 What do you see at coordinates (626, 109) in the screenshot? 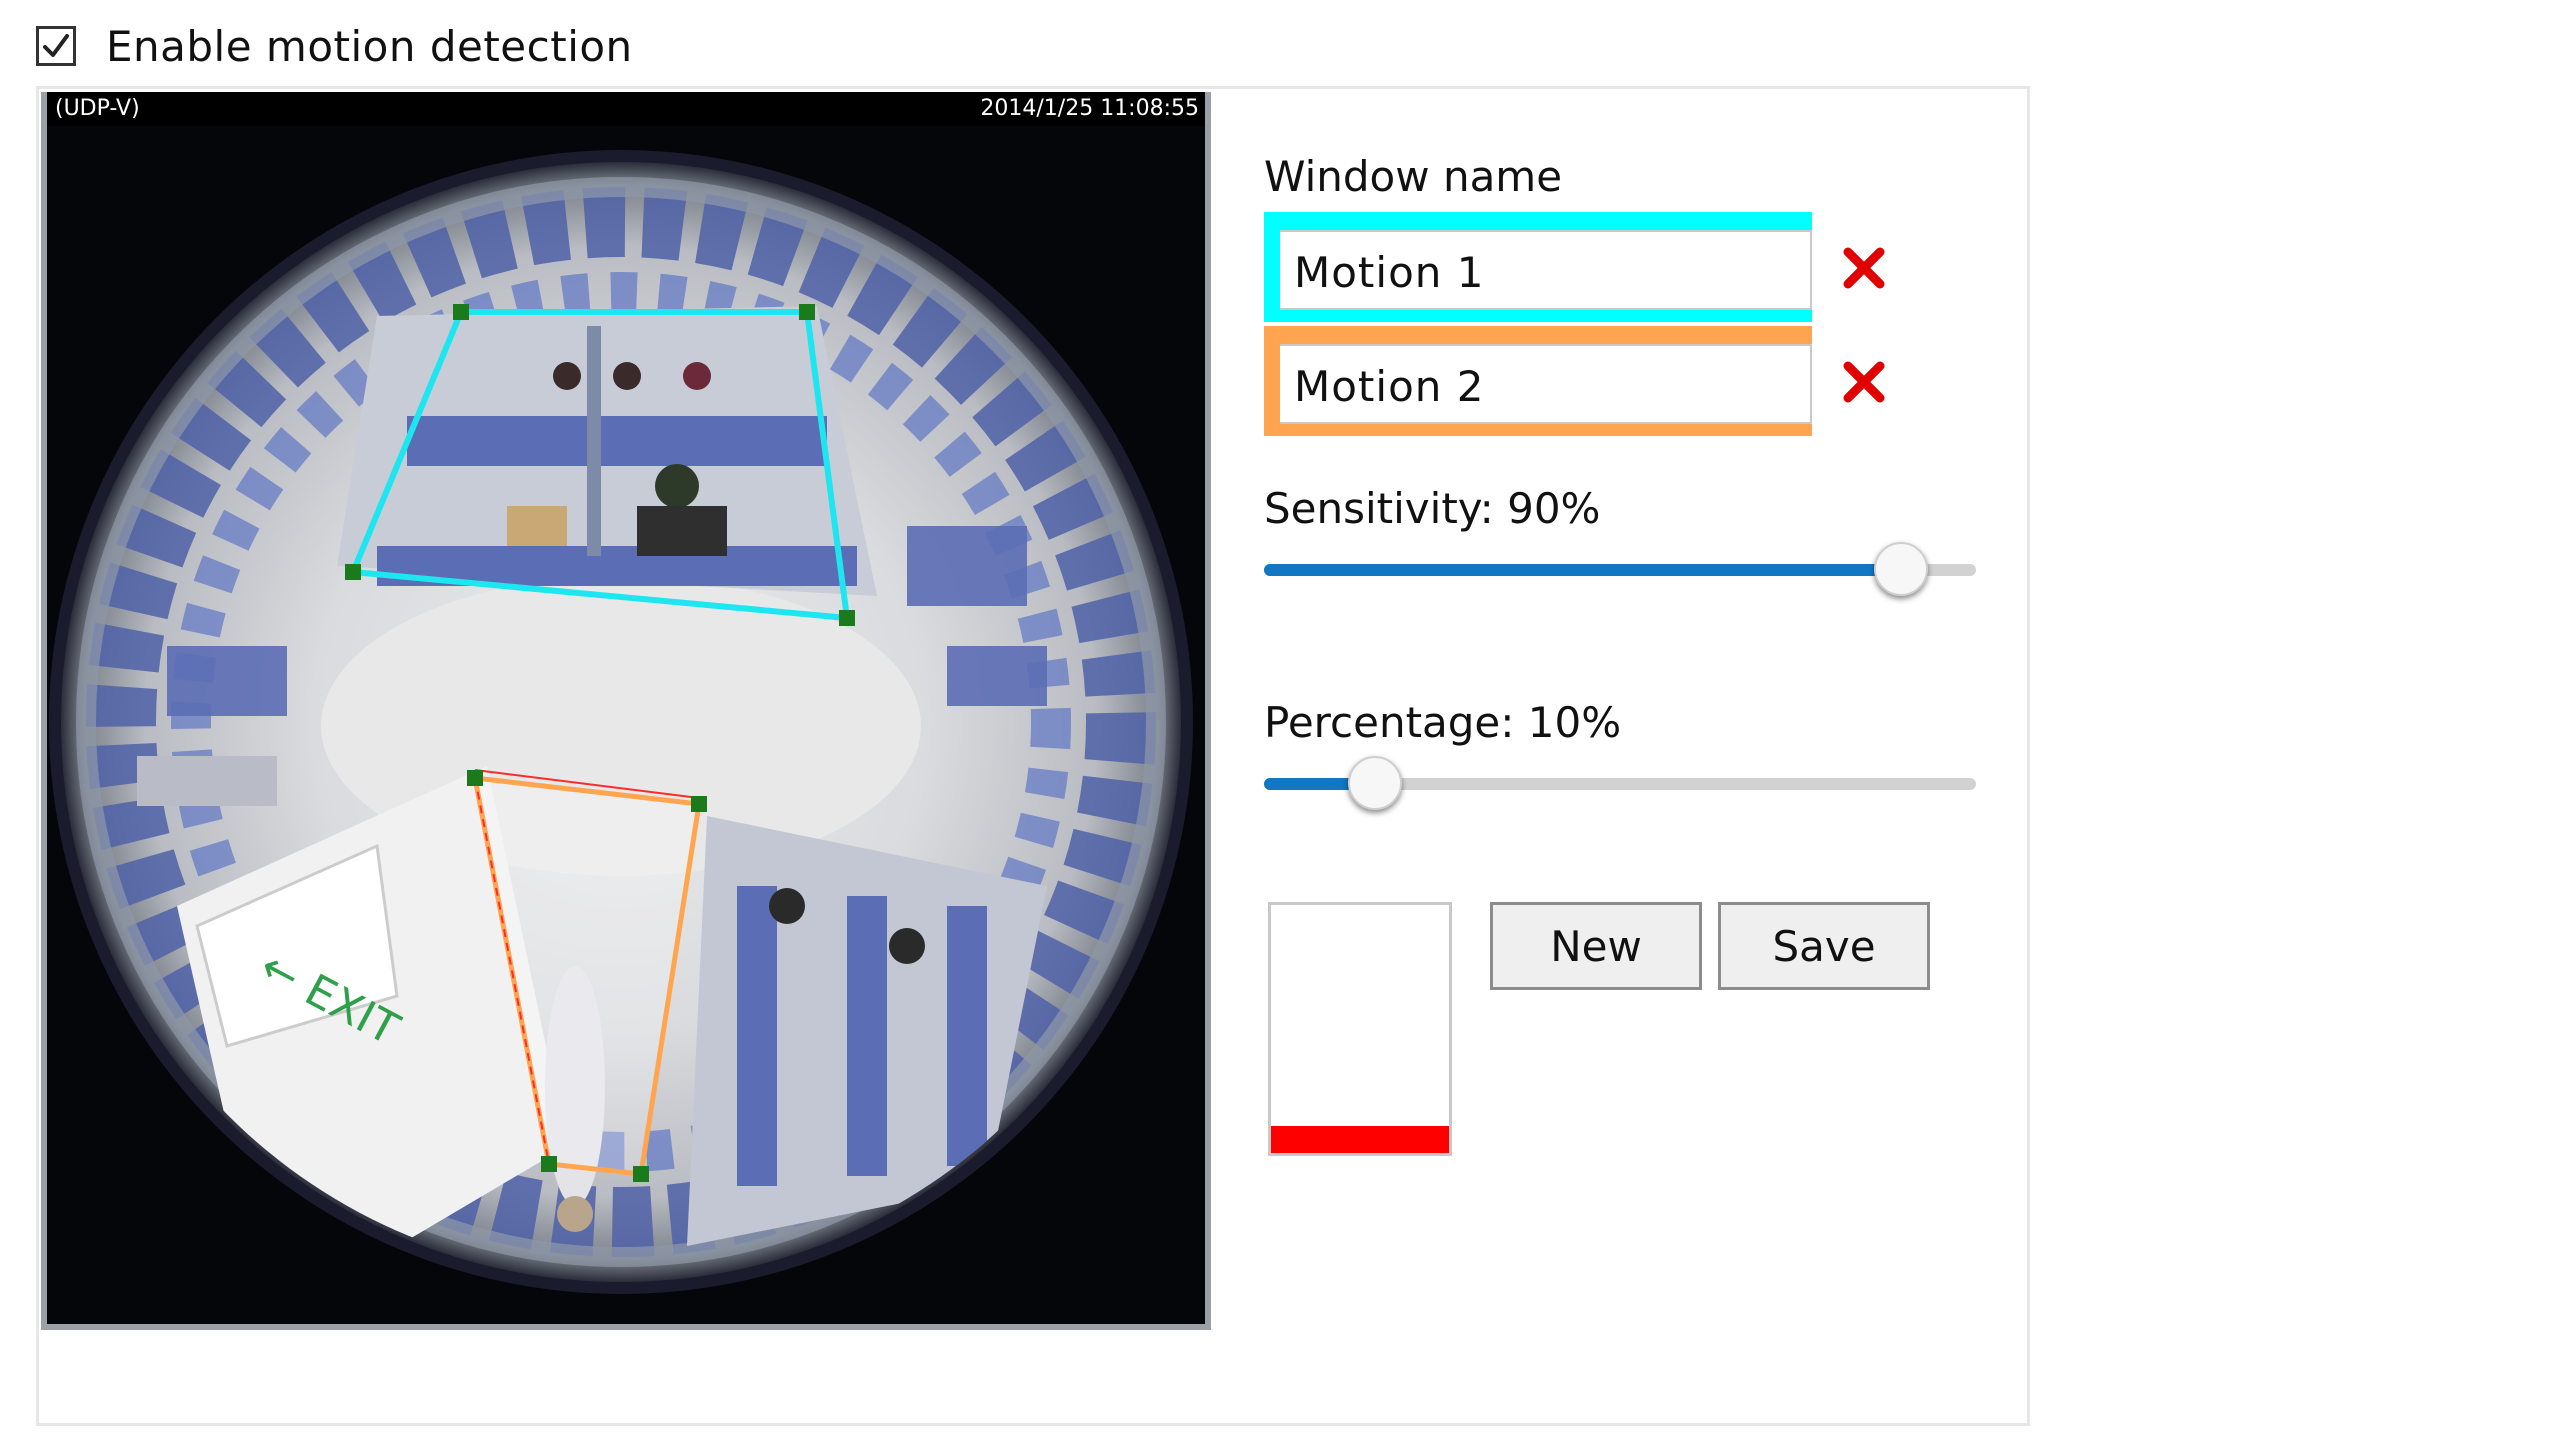
I see `video-header: (UDP-V) 2014/1/25 11:08:55` at bounding box center [626, 109].